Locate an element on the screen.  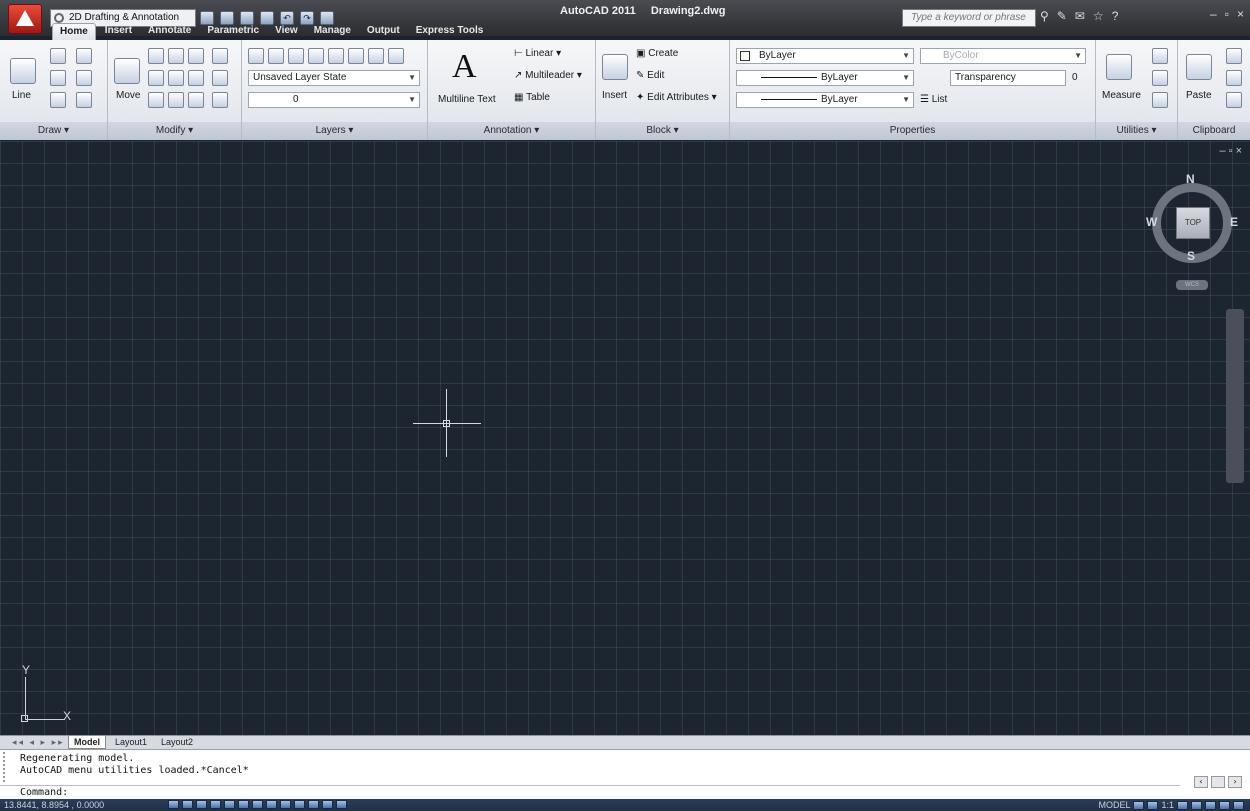
tab-annotate: Annotate is located at coordinates (169, 31).